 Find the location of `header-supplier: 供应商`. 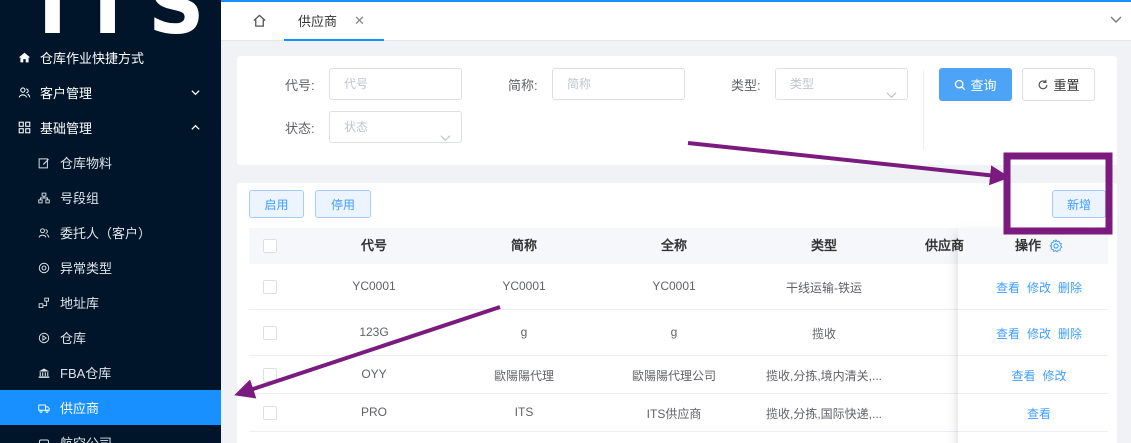

header-supplier: 供应商 is located at coordinates (945, 245).